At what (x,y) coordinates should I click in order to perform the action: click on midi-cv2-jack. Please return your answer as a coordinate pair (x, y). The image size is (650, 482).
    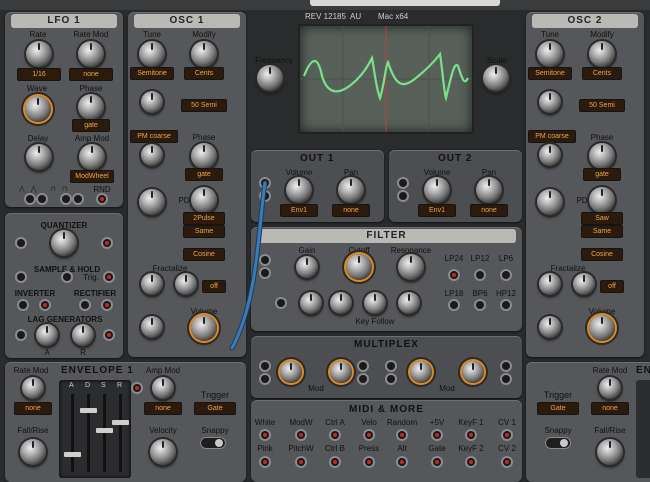
    Looking at the image, I should click on (507, 462).